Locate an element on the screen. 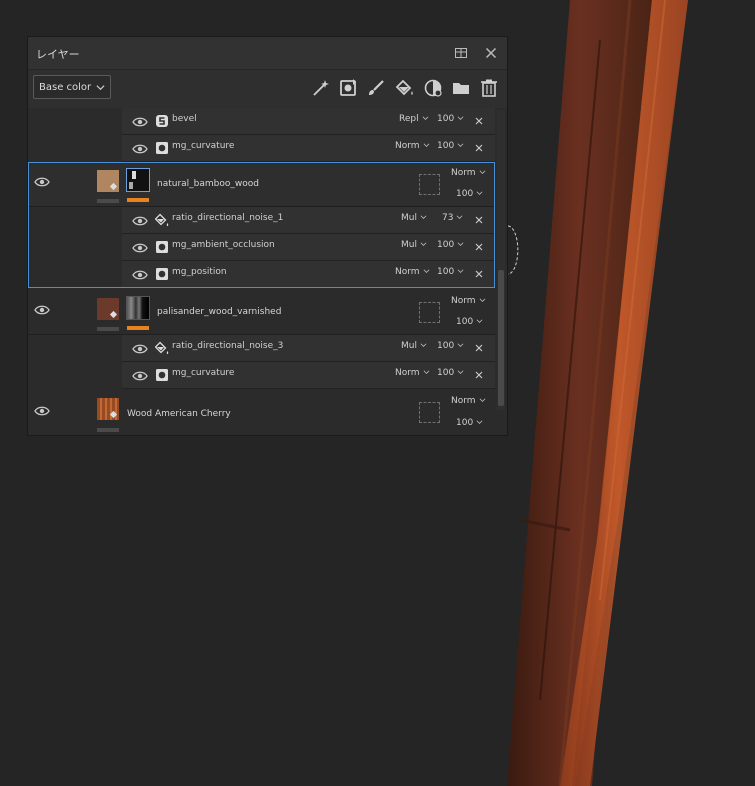  layer-row-natural-bamboo-wood: natural_bamboo_wood Norm 100 is located at coordinates (261, 184).